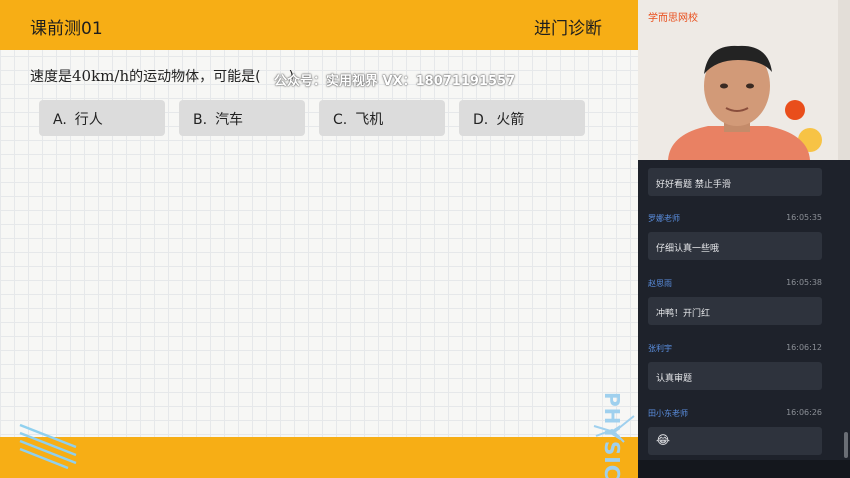  Describe the element at coordinates (844, 80) in the screenshot. I see `webcam-background-stripe` at that location.